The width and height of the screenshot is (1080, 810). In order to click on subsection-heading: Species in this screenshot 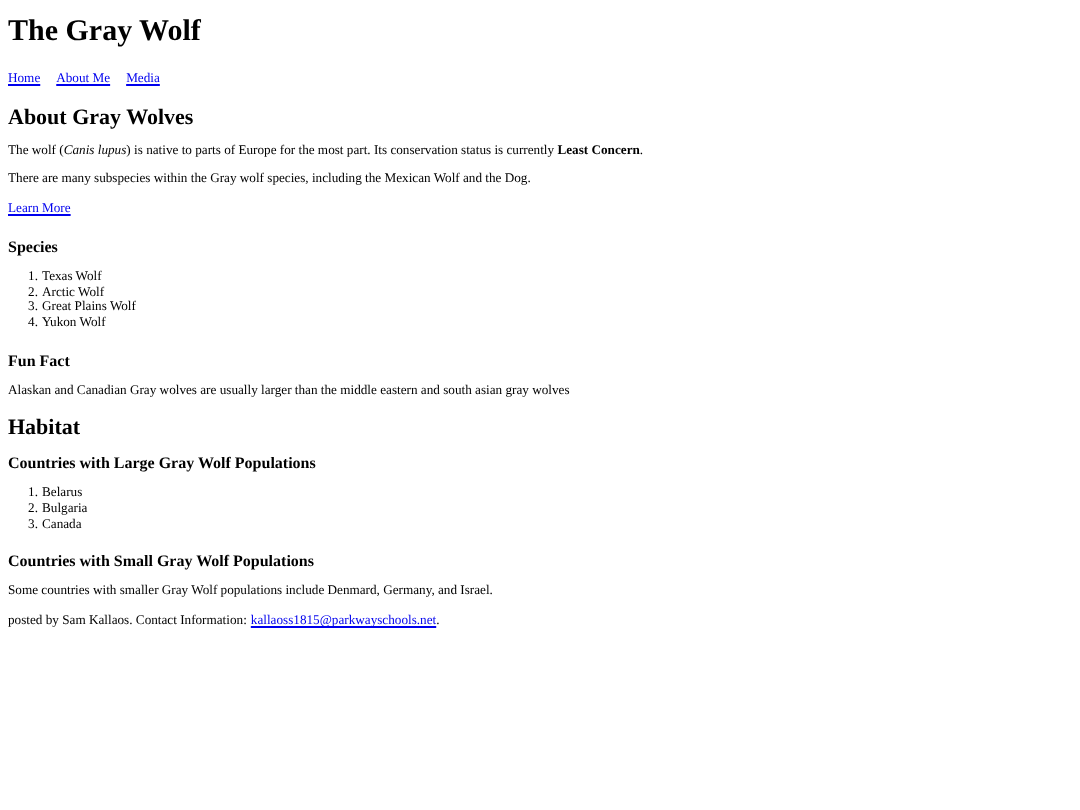, I will do `click(33, 247)`.